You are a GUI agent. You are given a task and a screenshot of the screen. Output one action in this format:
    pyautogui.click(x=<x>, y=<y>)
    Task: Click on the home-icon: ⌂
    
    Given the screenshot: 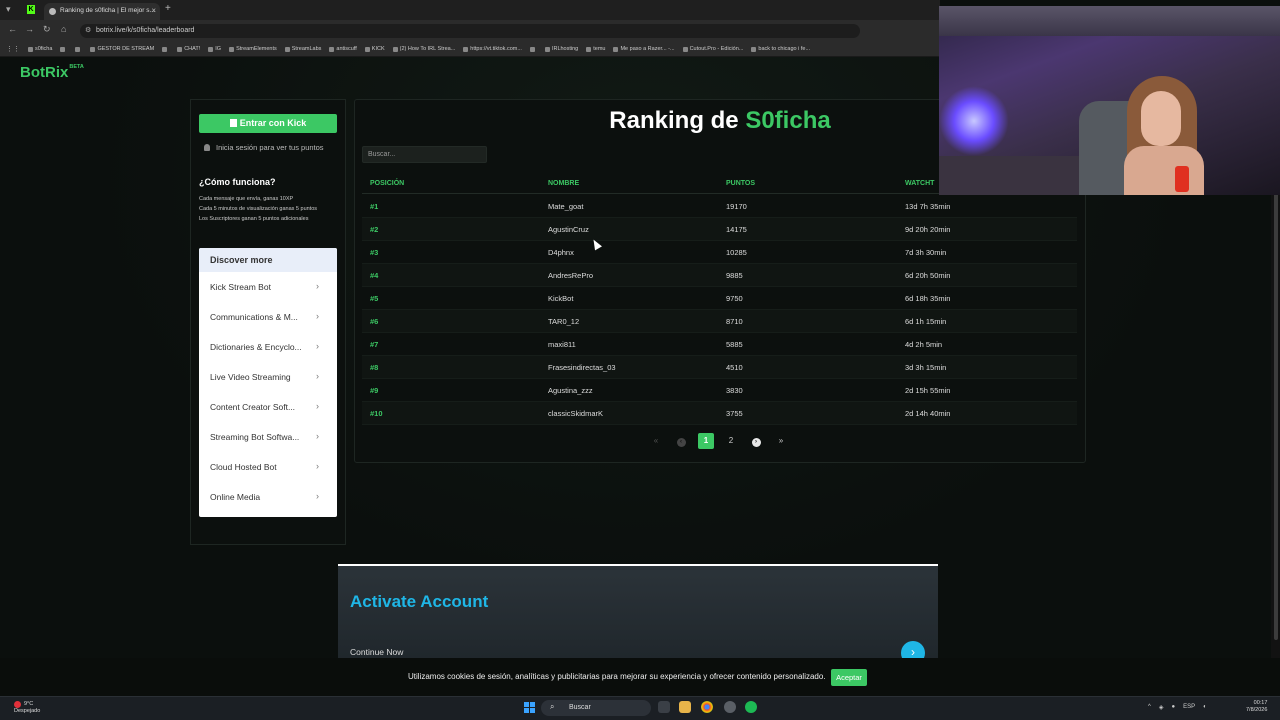 What is the action you would take?
    pyautogui.click(x=63, y=29)
    